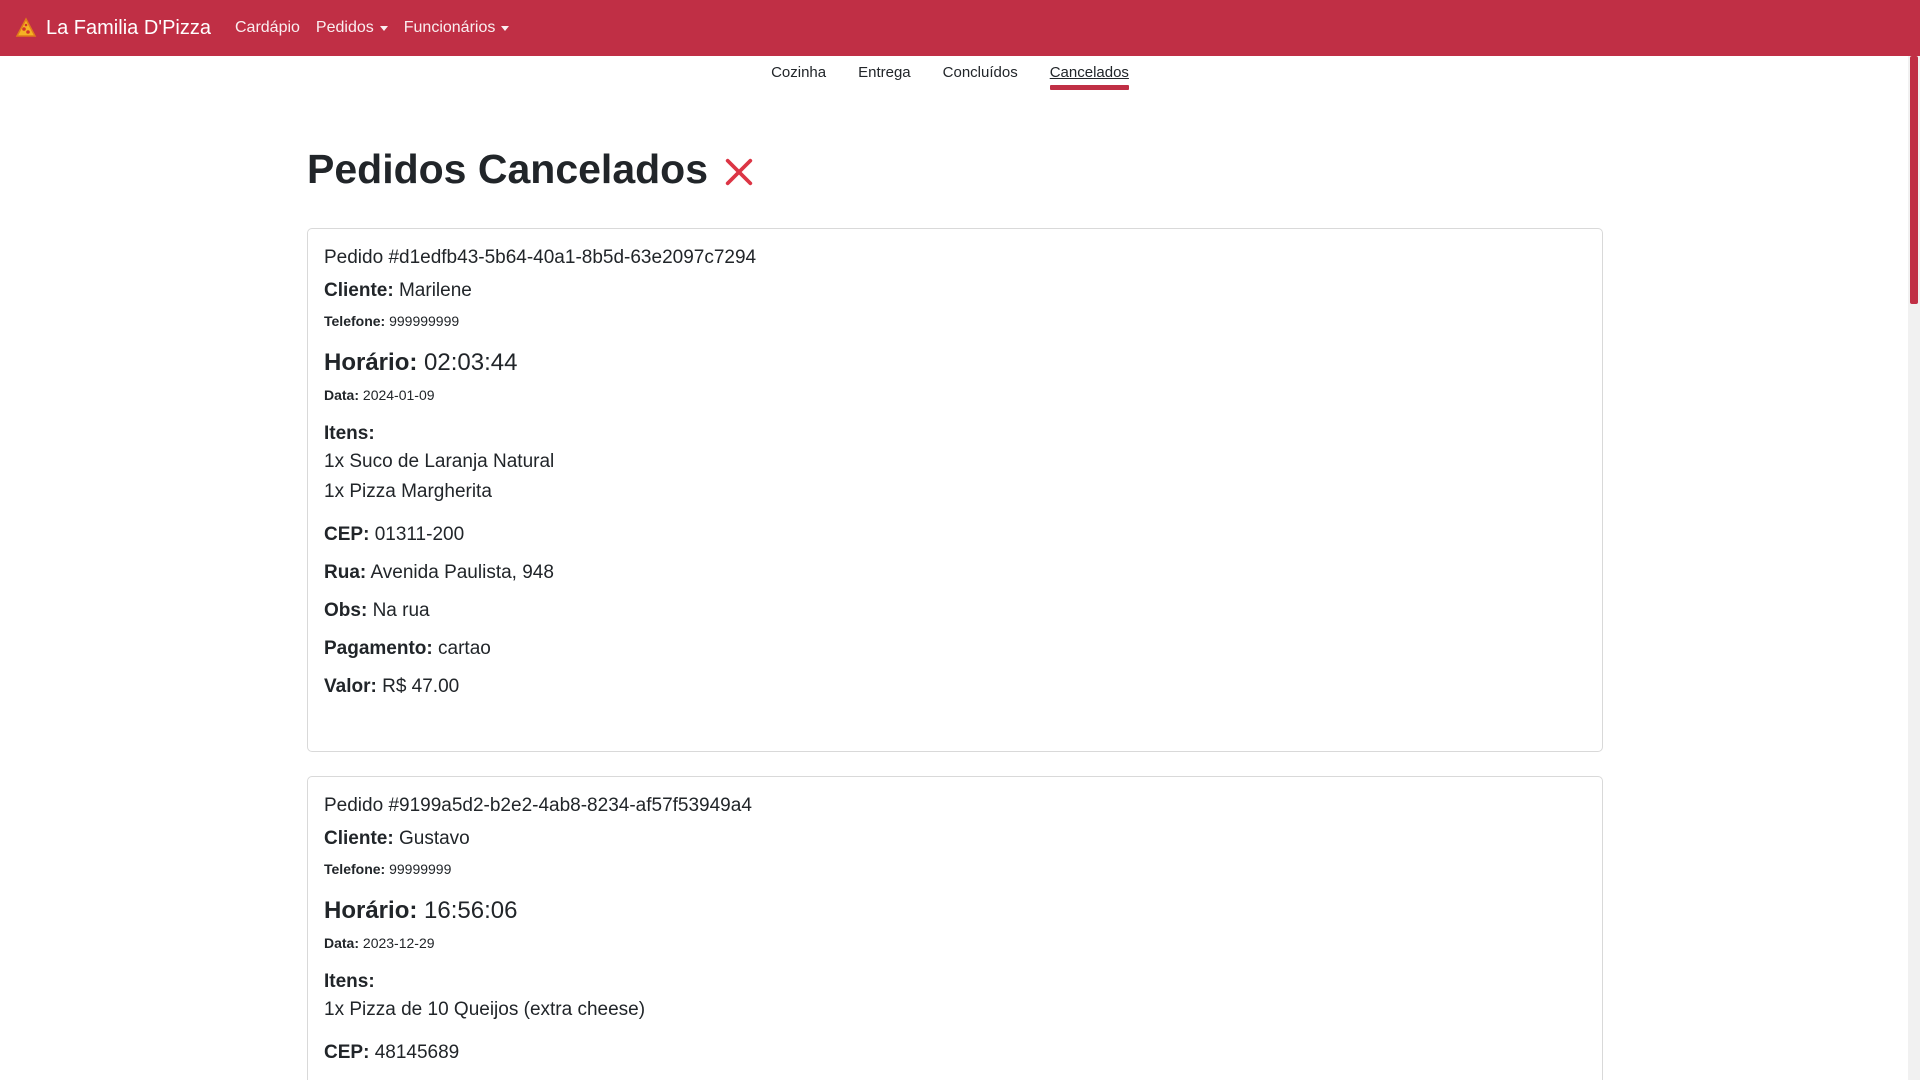  I want to click on data-value: 2023-12-29, so click(398, 943).